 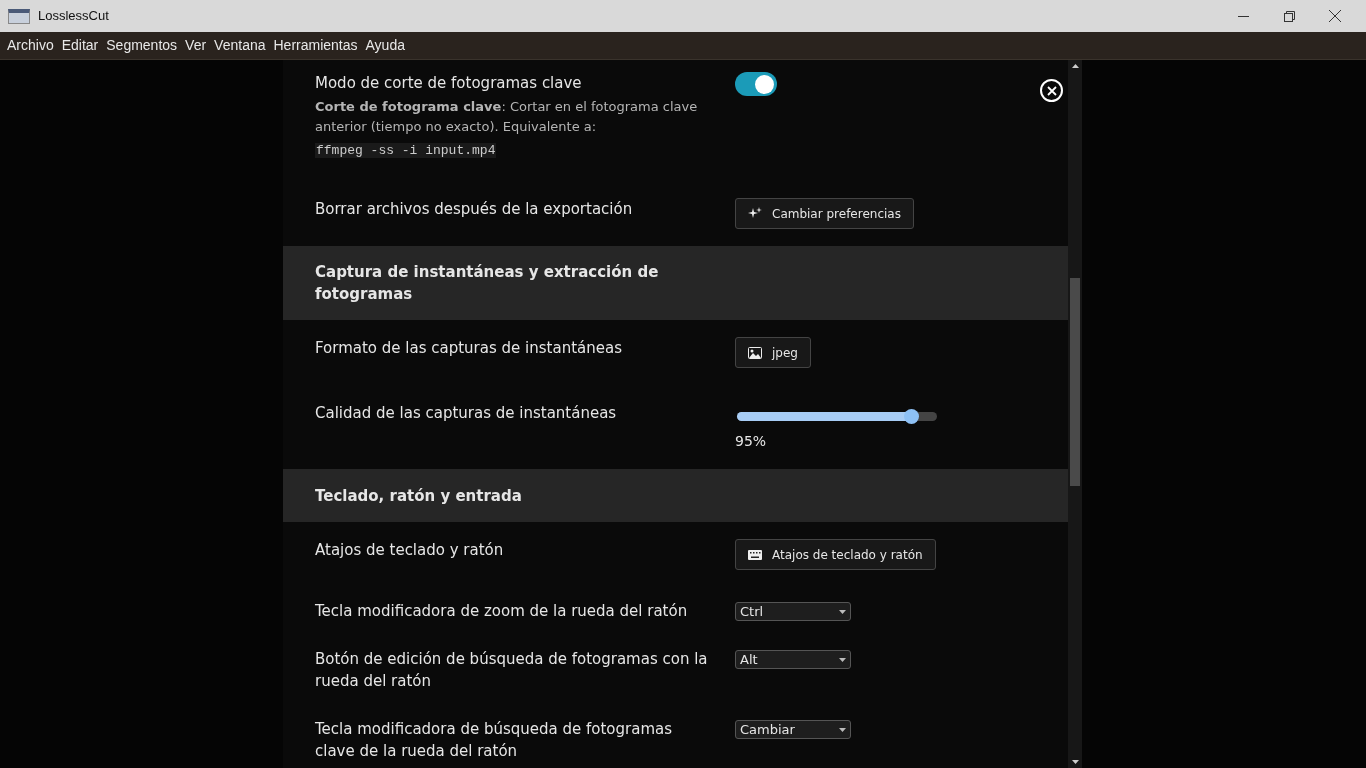 I want to click on scrollbar, so click(x=1075, y=414).